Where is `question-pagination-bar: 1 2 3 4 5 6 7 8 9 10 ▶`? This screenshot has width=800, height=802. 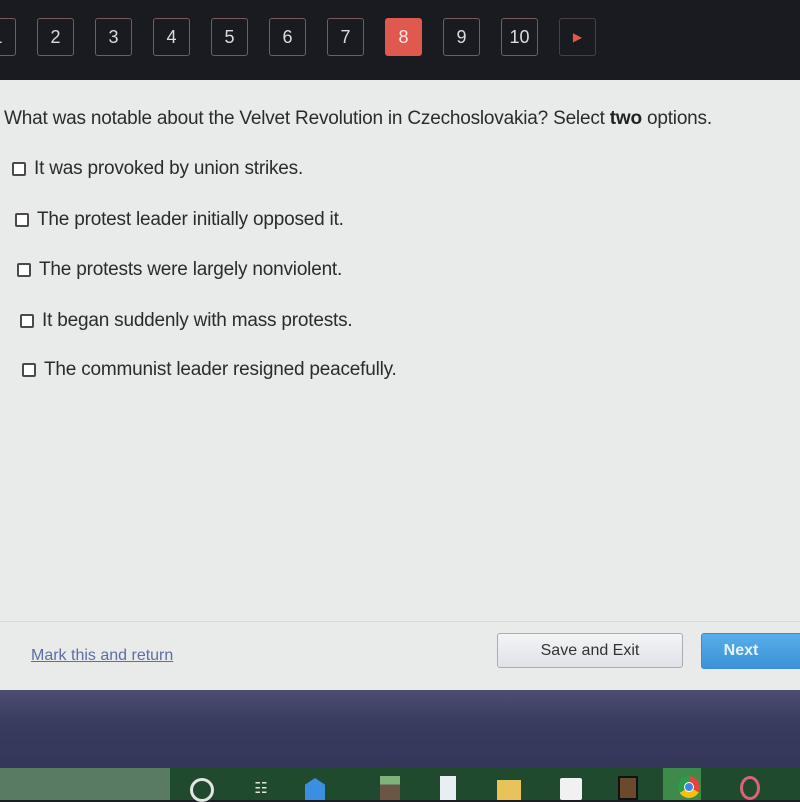 question-pagination-bar: 1 2 3 4 5 6 7 8 9 10 ▶ is located at coordinates (400, 40).